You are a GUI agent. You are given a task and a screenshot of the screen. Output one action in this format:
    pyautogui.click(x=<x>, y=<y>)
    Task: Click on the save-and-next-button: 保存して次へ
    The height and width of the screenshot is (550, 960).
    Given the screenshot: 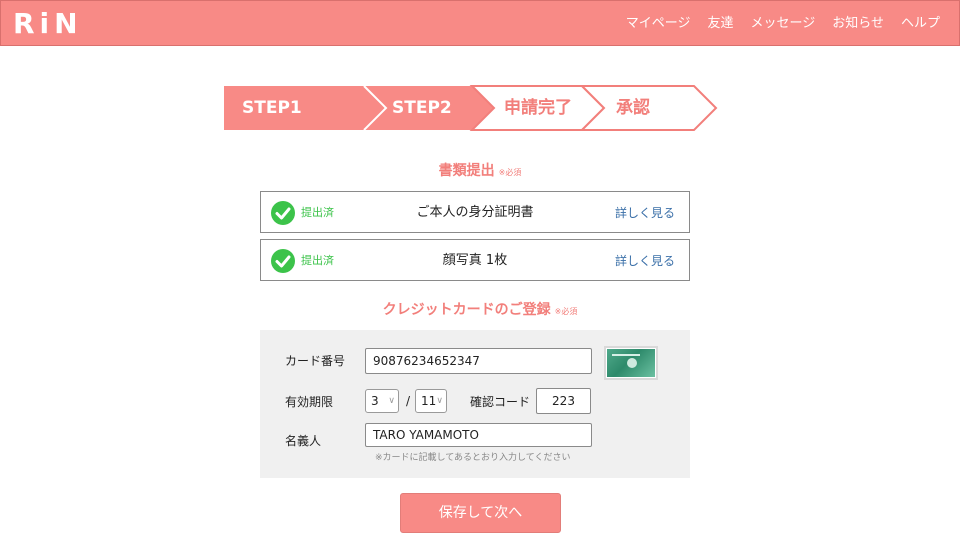 What is the action you would take?
    pyautogui.click(x=480, y=513)
    